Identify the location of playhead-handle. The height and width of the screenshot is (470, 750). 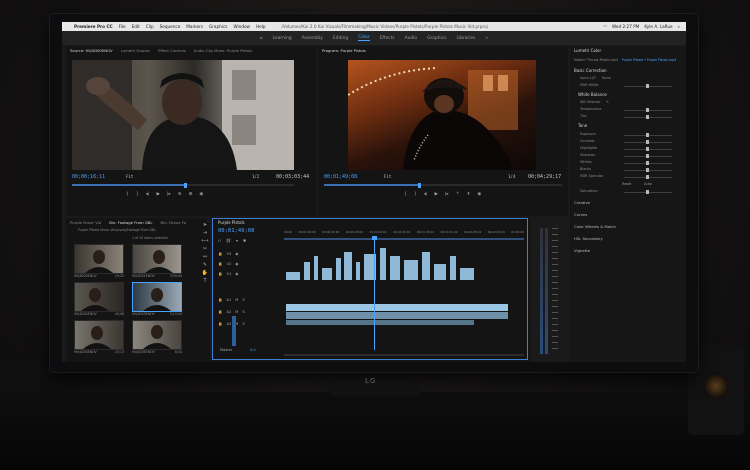
(374, 238).